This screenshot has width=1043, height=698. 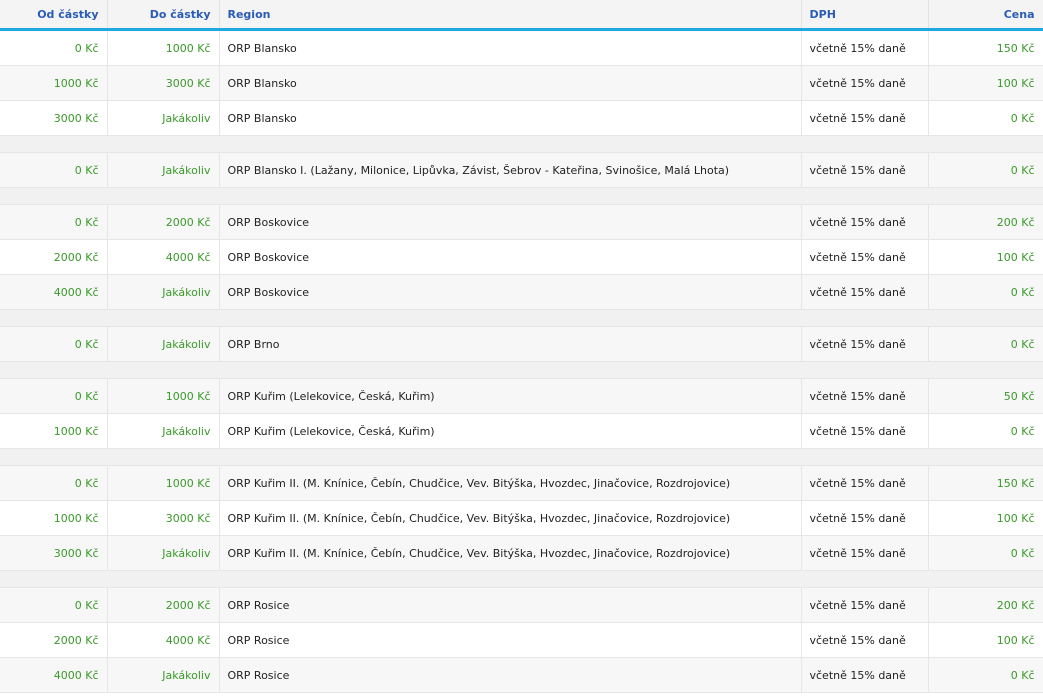 I want to click on column-header-to: Do částky, so click(x=163, y=15).